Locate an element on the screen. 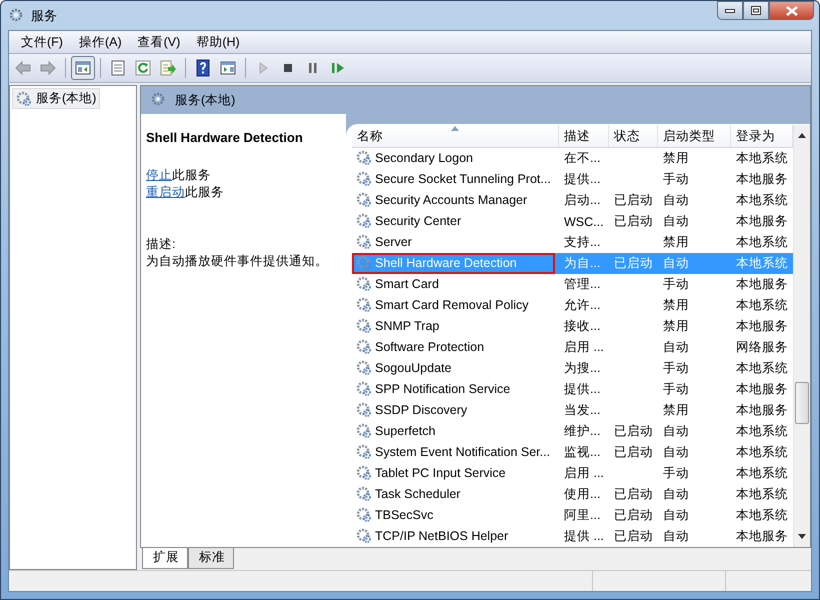 This screenshot has width=820, height=600. maximize-icon is located at coordinates (756, 10).